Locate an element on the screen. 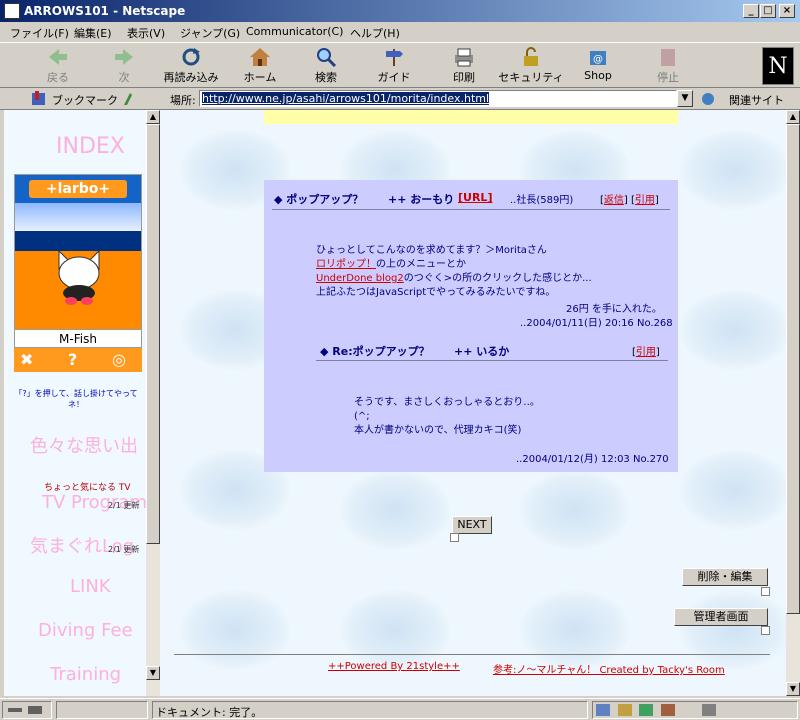  status-bar: ドキュメント: 完了。 is located at coordinates (400, 709).